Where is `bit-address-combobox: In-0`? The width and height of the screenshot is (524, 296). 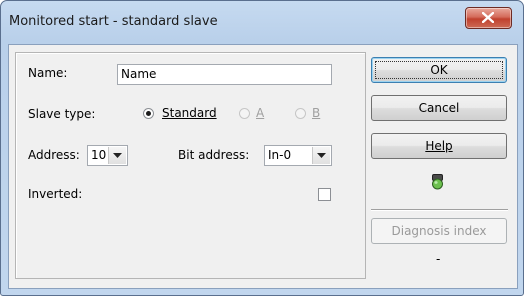 bit-address-combobox: In-0 is located at coordinates (298, 155).